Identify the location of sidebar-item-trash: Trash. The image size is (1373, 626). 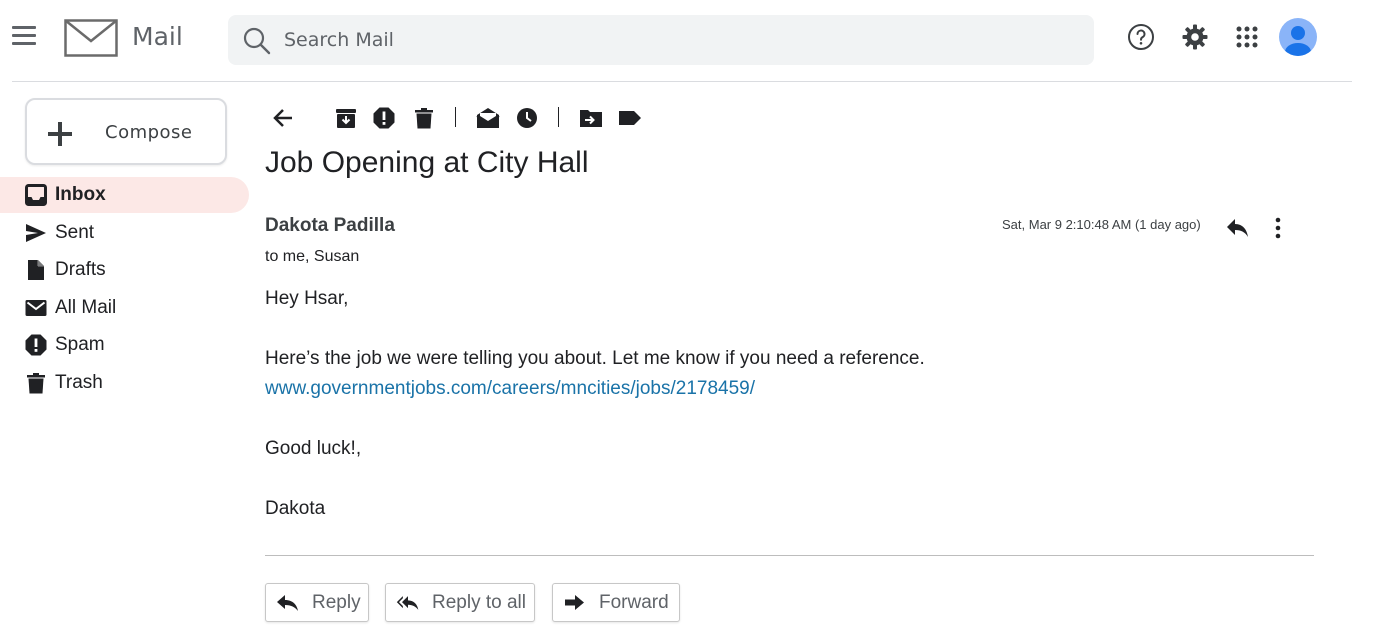
(124, 383).